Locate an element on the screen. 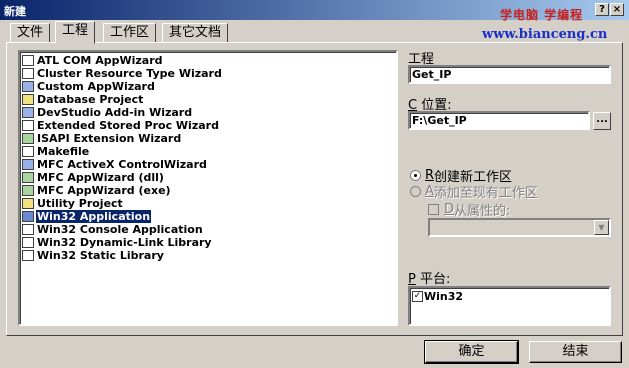 The height and width of the screenshot is (368, 629). isapi-icon is located at coordinates (28, 138).